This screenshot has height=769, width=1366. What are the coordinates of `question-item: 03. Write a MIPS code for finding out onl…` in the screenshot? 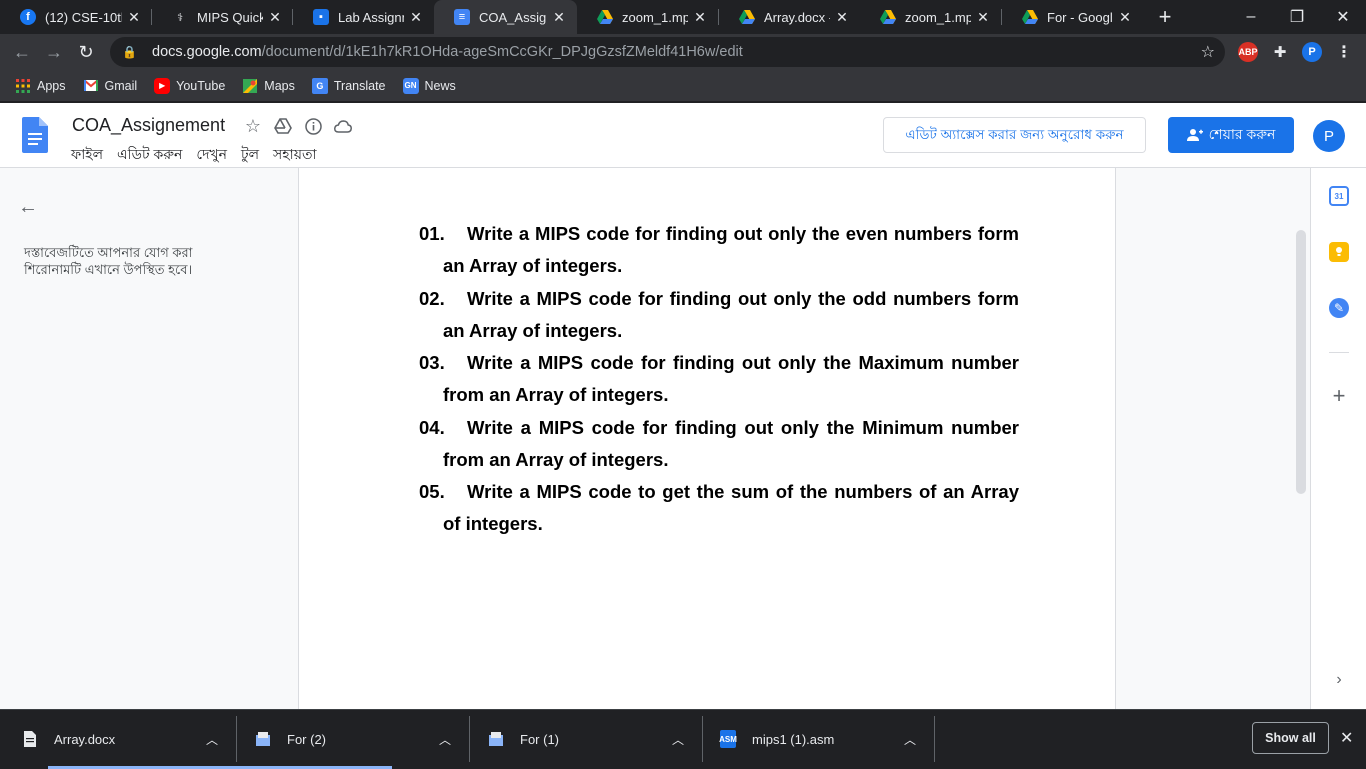 It's located at (719, 379).